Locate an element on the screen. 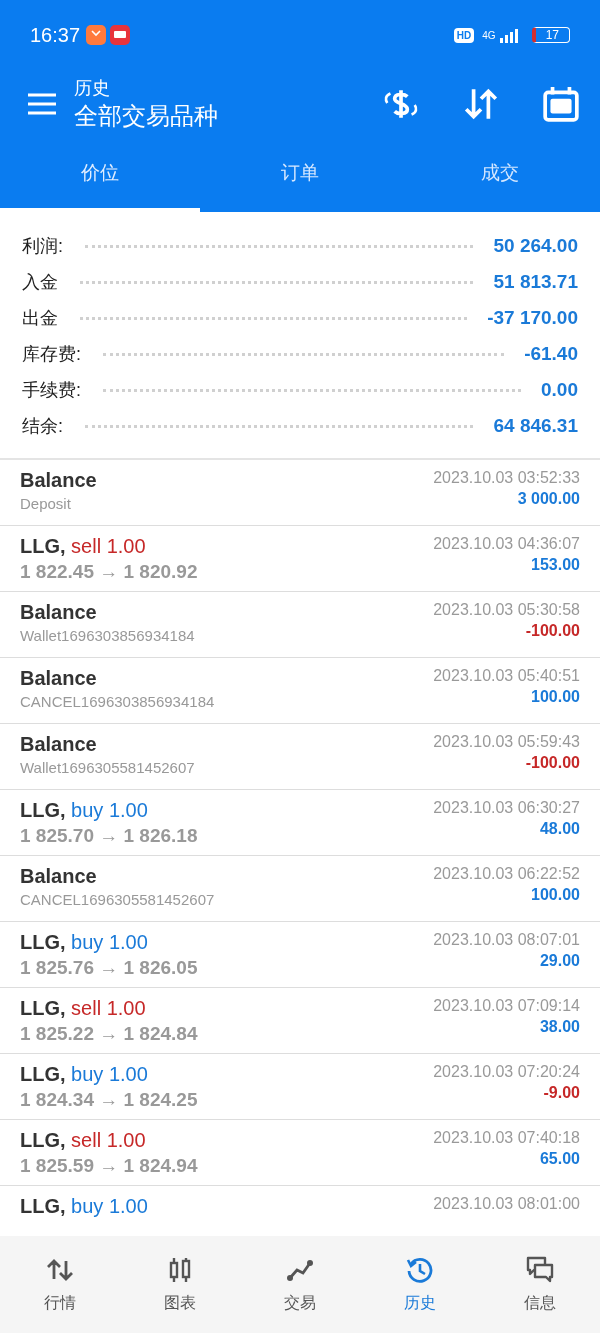 Image resolution: width=600 pixels, height=1333 pixels. deal-amount: 38.00 is located at coordinates (559, 1027).